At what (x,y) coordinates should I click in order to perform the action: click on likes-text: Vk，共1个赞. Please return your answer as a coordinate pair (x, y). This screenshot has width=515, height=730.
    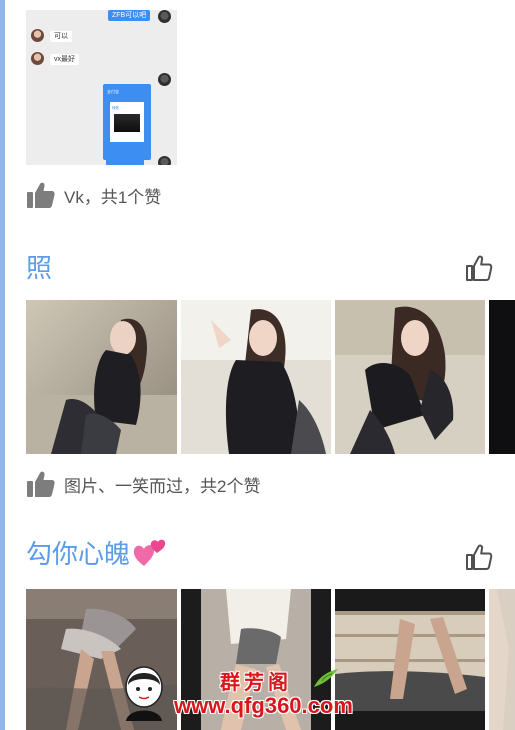
    Looking at the image, I should click on (113, 197).